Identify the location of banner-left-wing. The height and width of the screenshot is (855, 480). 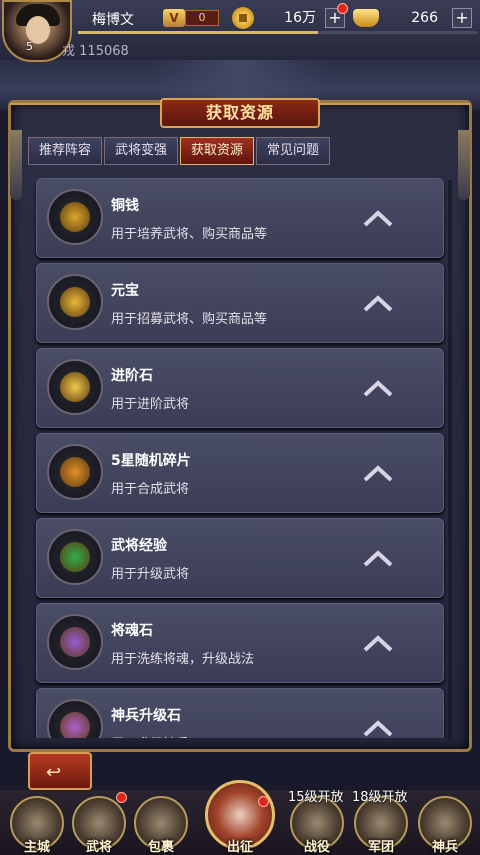
(85, 108).